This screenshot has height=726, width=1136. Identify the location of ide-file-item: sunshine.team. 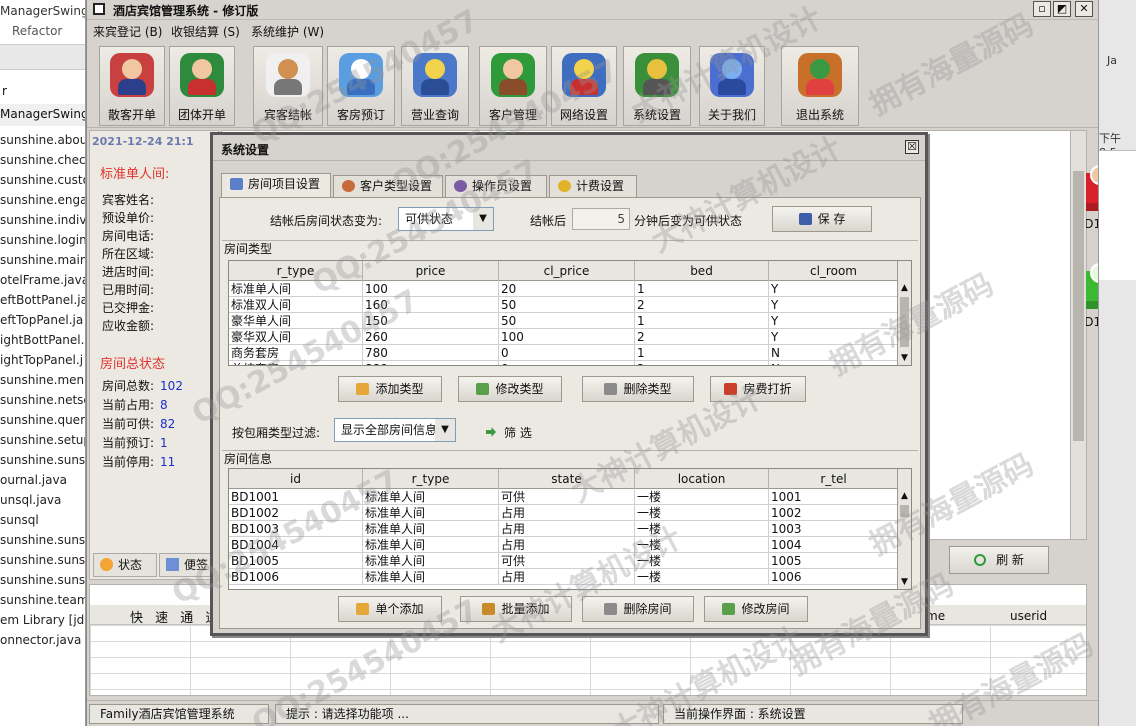
(42, 600).